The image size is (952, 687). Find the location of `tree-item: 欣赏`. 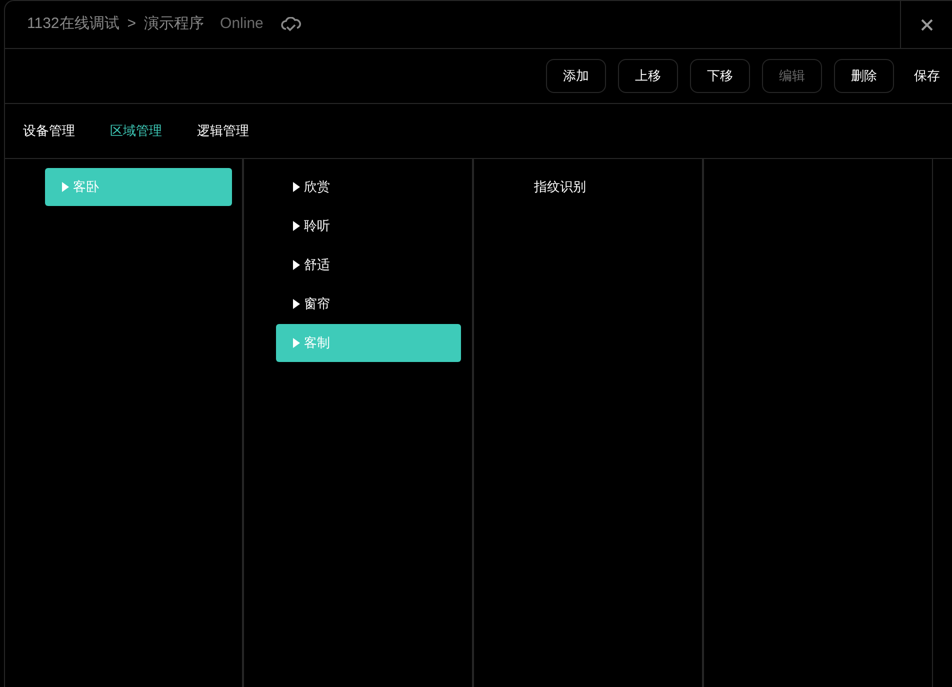

tree-item: 欣赏 is located at coordinates (368, 187).